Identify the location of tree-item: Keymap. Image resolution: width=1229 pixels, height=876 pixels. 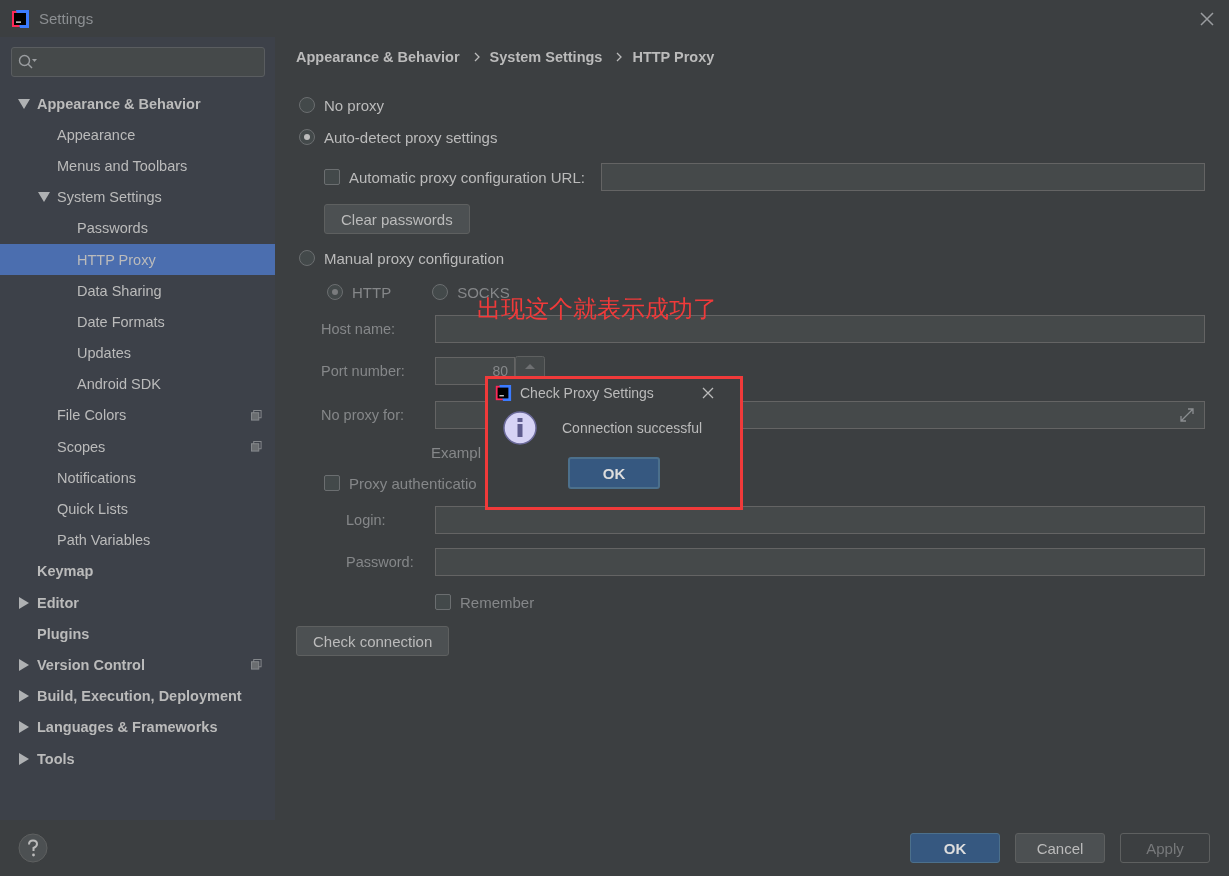
(137, 571).